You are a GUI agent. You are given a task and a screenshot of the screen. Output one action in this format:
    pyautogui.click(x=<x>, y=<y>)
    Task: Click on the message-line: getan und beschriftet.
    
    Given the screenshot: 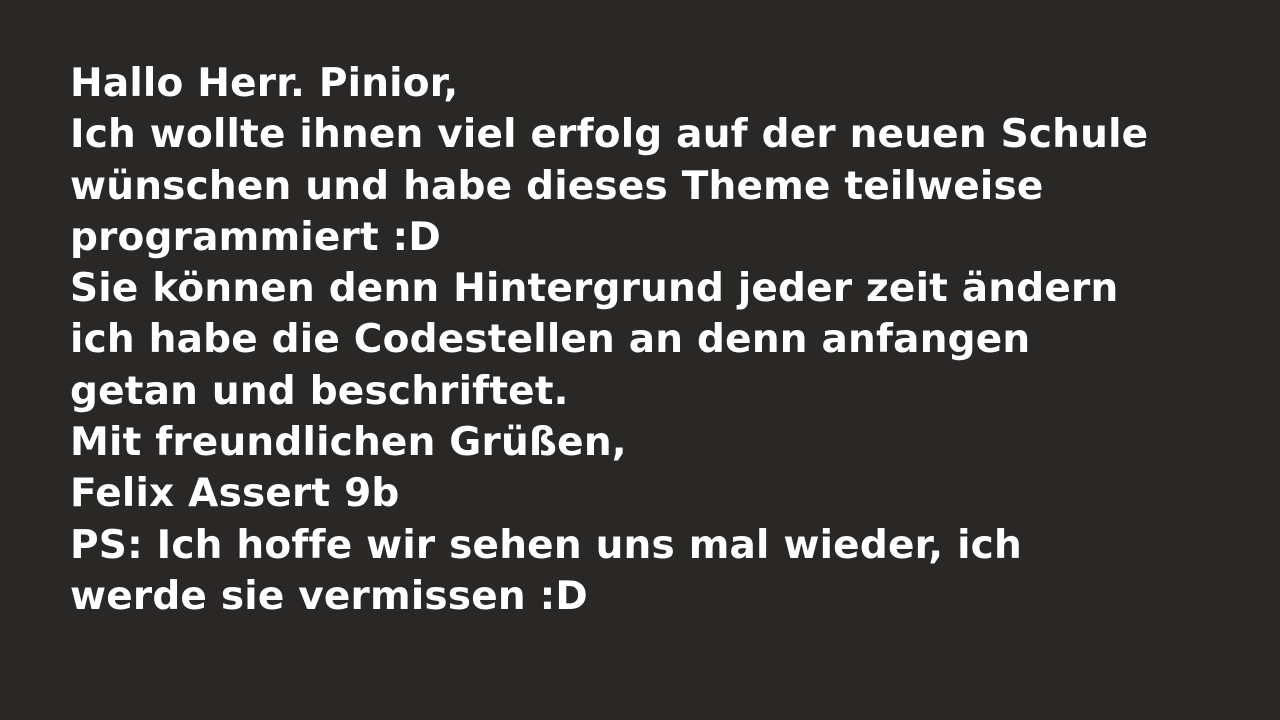 What is the action you would take?
    pyautogui.click(x=319, y=391)
    